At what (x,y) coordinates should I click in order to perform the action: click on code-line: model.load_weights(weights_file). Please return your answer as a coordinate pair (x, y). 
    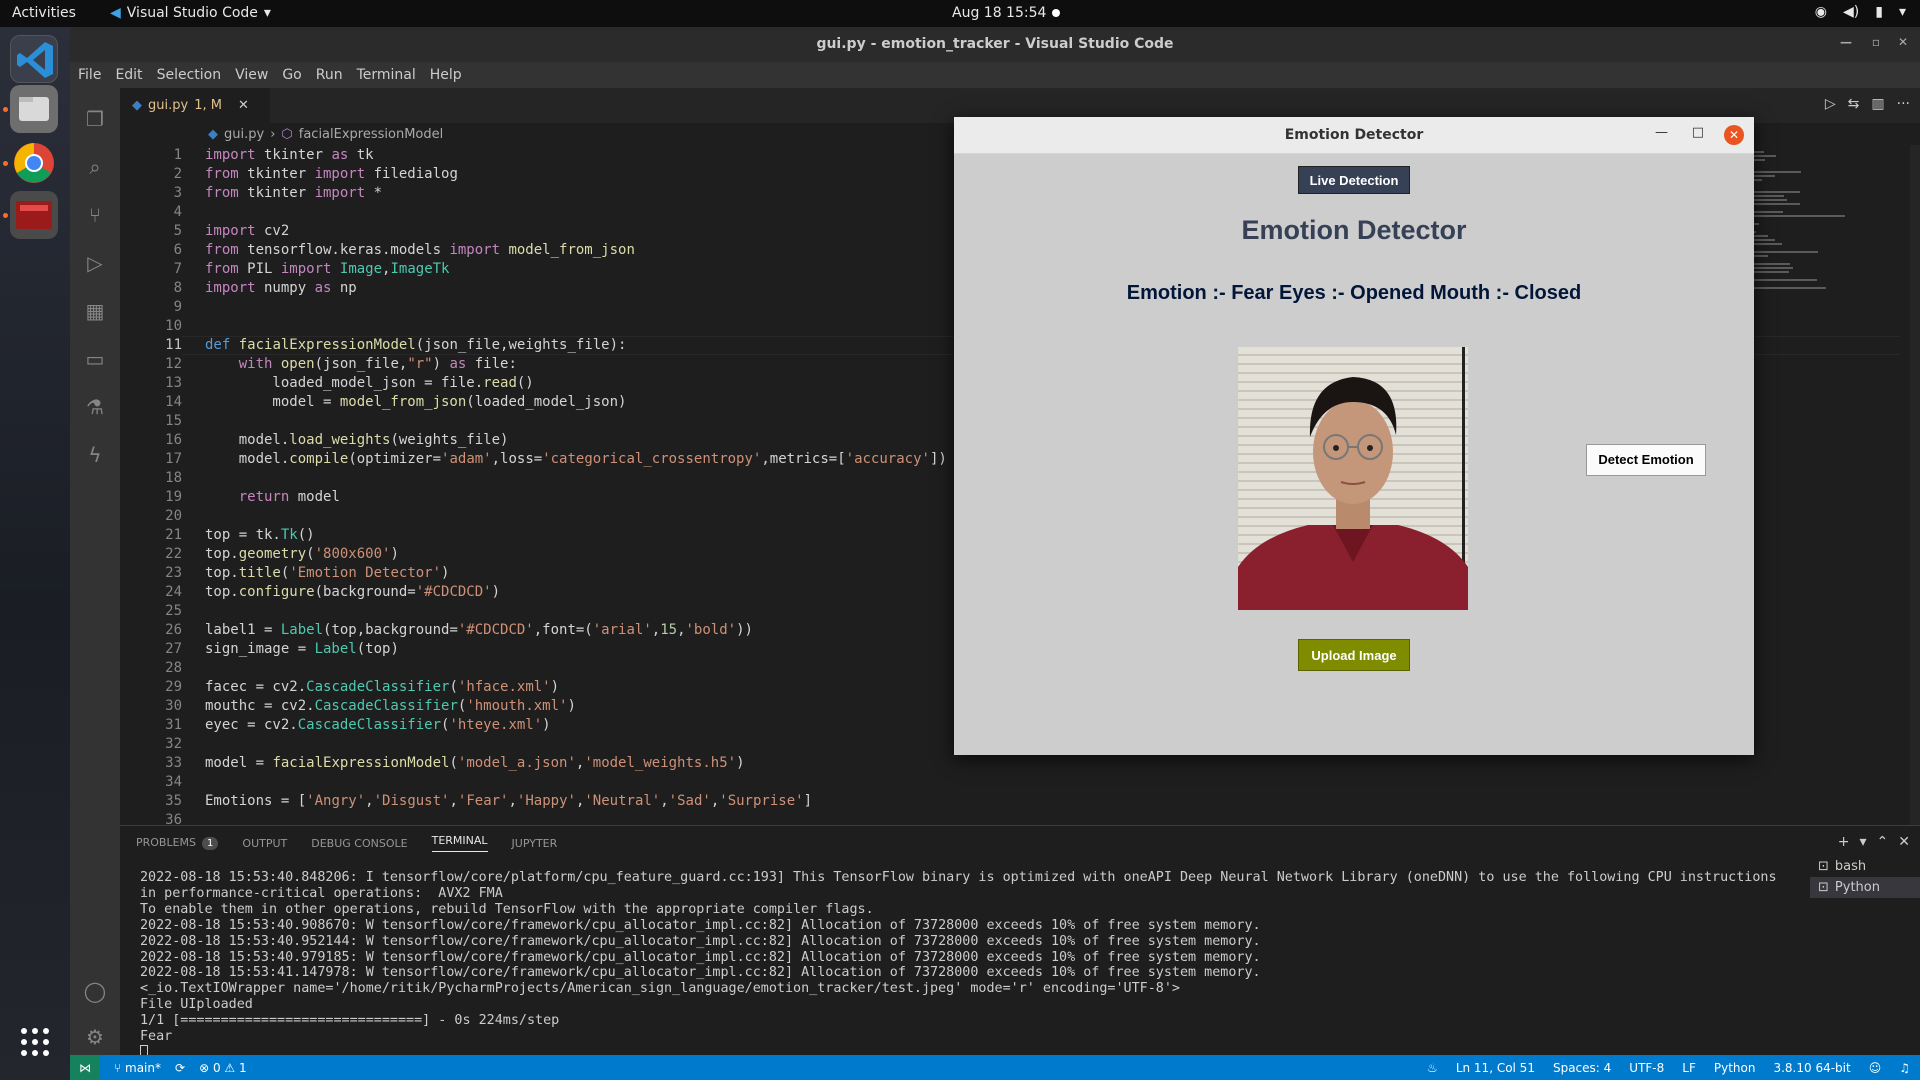
    Looking at the image, I should click on (357, 440).